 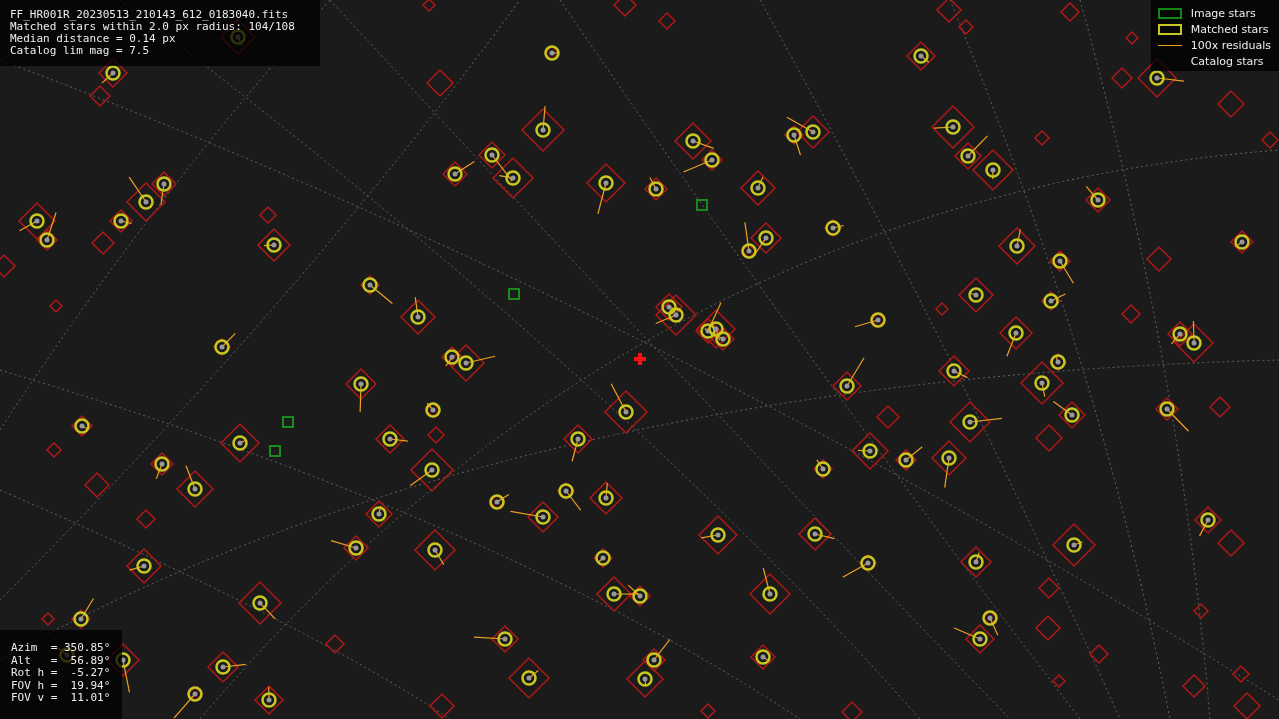 What do you see at coordinates (1223, 13) in the screenshot?
I see `legend-label: Image stars` at bounding box center [1223, 13].